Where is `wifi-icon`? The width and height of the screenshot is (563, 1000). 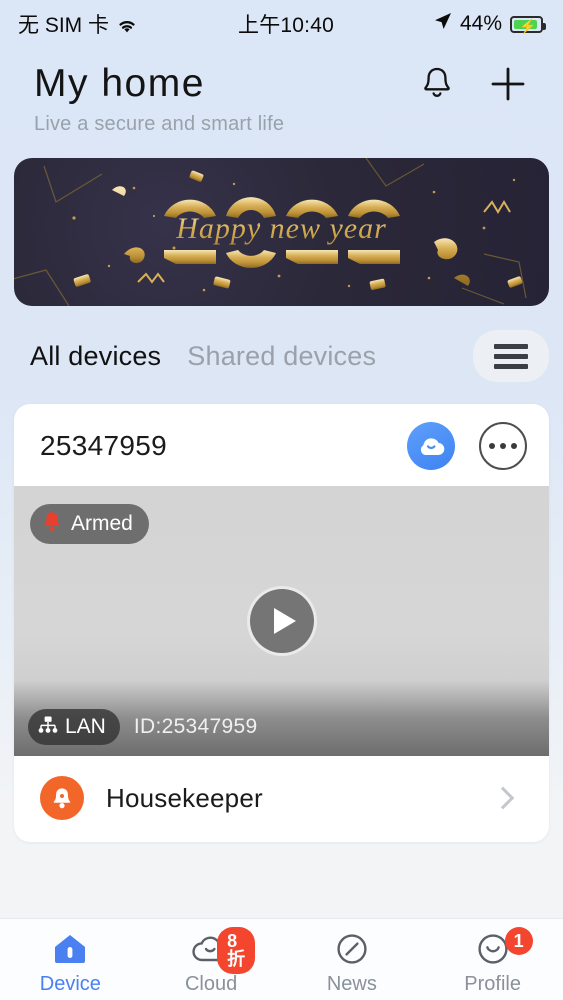
wifi-icon is located at coordinates (127, 24).